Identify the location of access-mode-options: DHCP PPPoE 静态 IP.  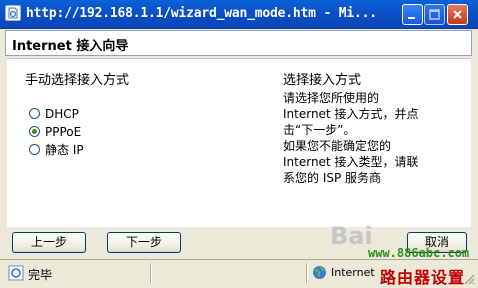
(56, 132).